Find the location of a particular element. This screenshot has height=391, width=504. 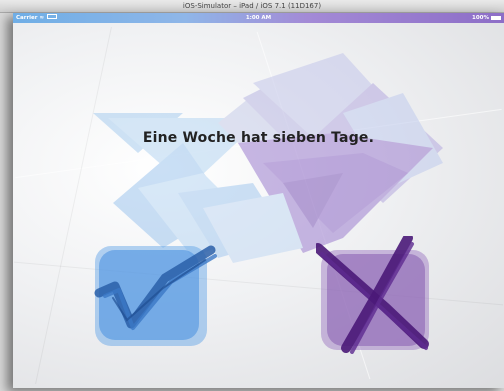

answer-false-button is located at coordinates (378, 295).